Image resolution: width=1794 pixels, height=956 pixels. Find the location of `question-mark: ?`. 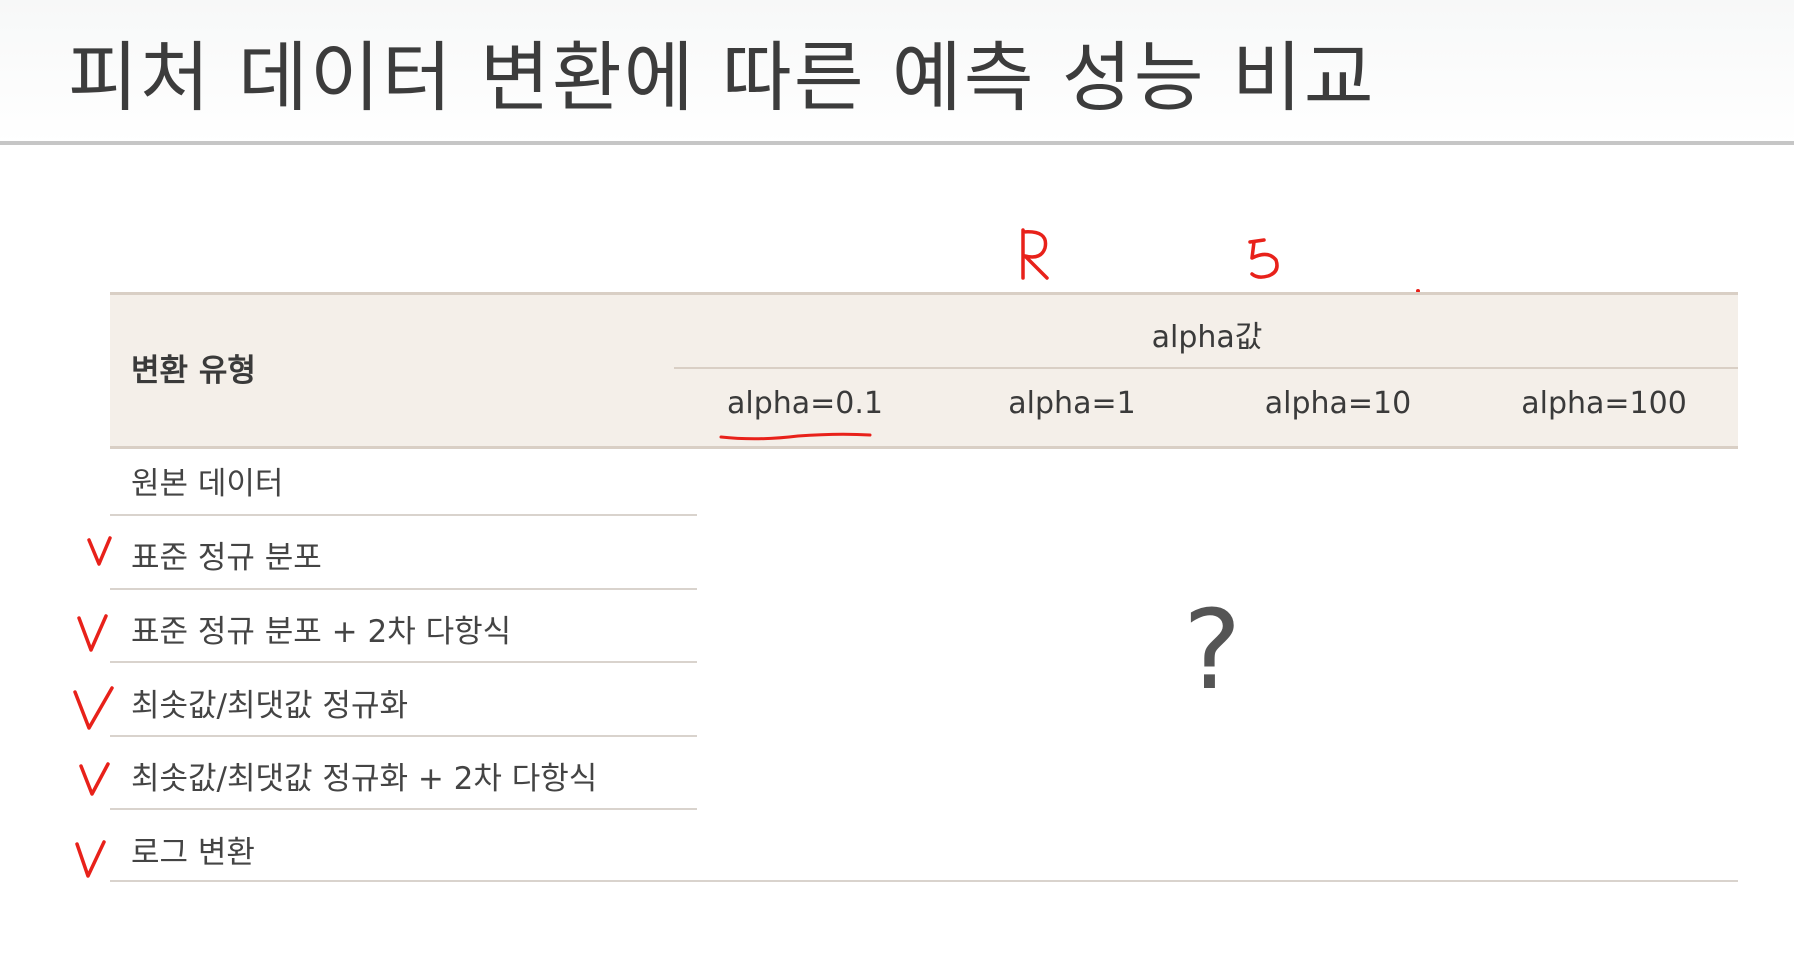

question-mark: ? is located at coordinates (1212, 650).